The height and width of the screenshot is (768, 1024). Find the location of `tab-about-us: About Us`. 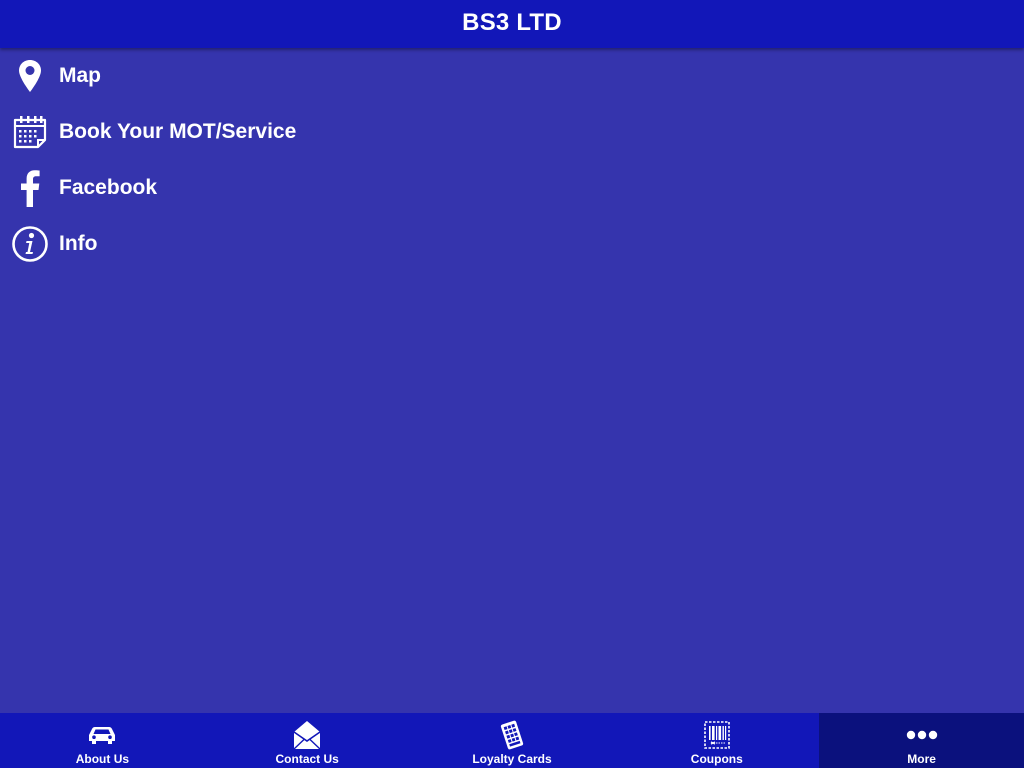

tab-about-us: About Us is located at coordinates (102, 740).